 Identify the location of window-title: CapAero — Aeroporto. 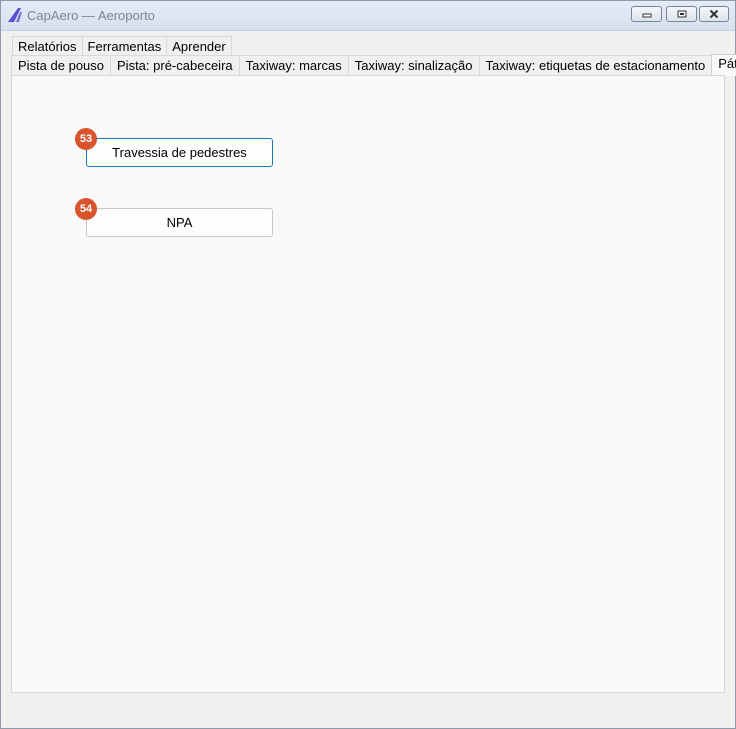
(91, 15).